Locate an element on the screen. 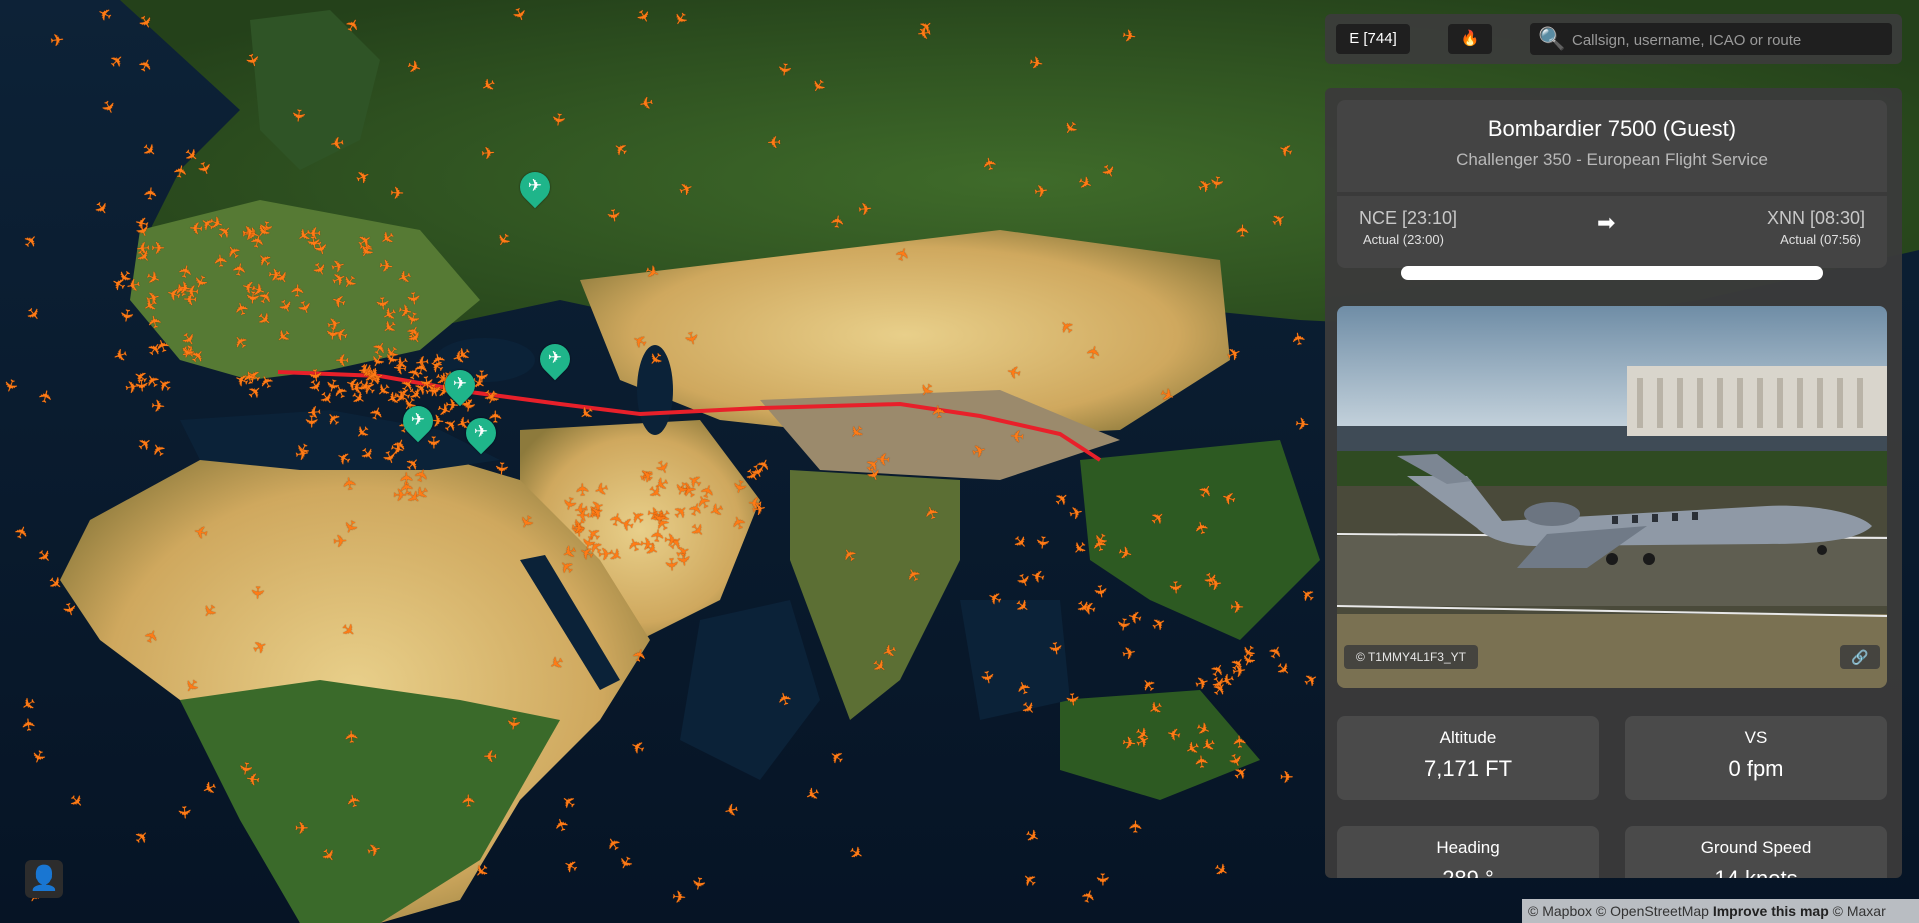 The image size is (1919, 923). stat-label: Heading is located at coordinates (1468, 847).